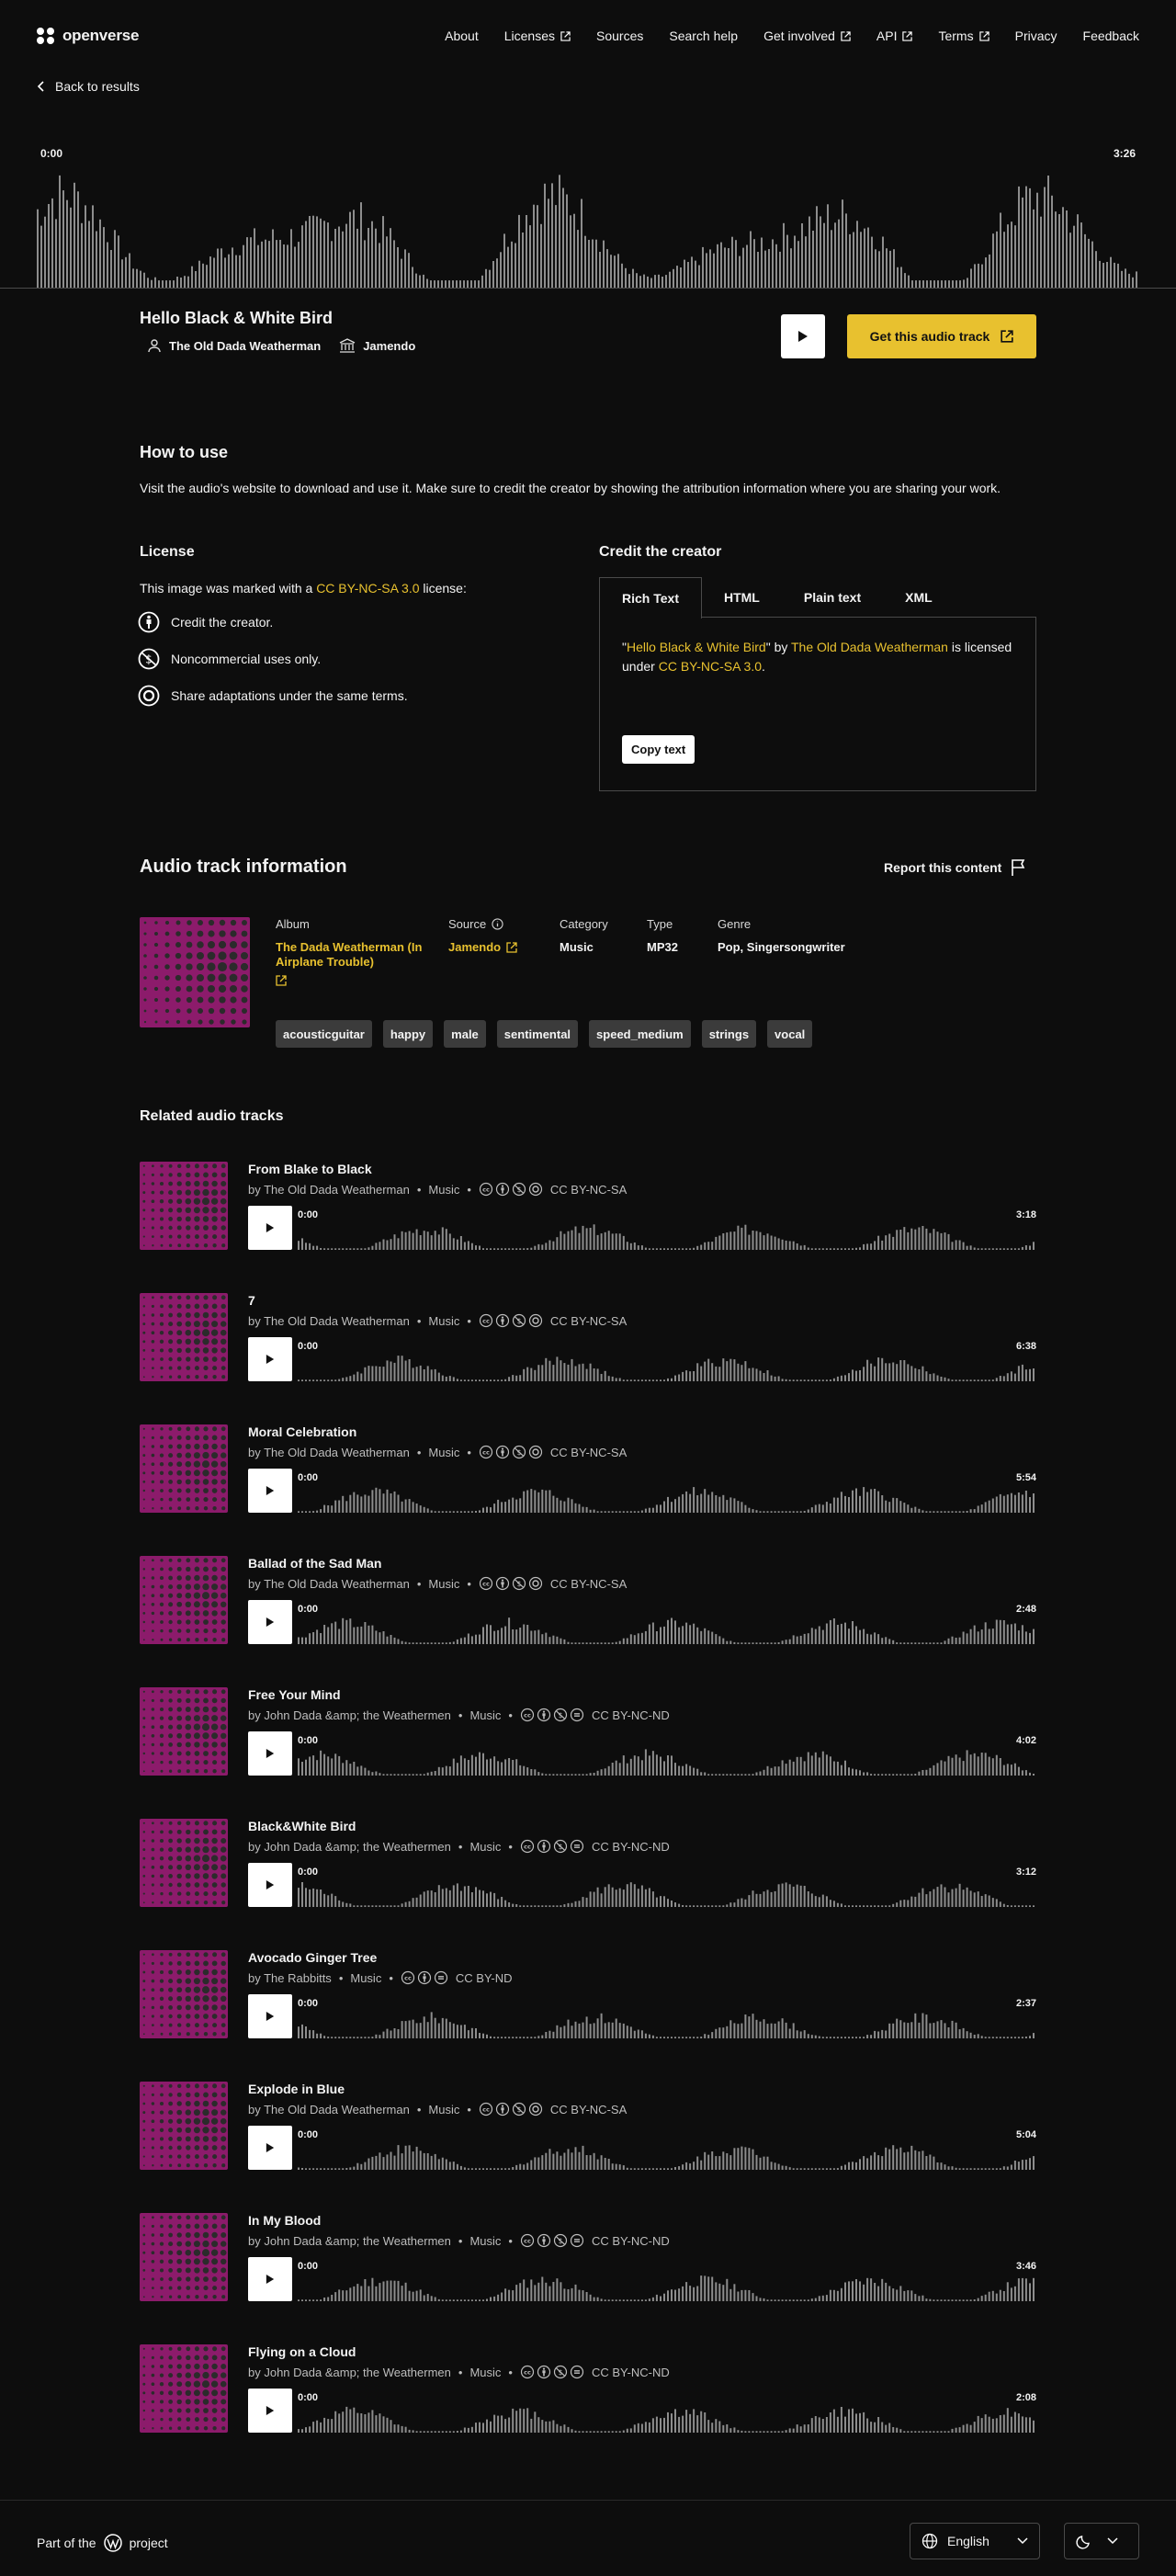 The width and height of the screenshot is (1176, 2576). Describe the element at coordinates (377, 345) in the screenshot. I see `source-link: Jamendo` at that location.